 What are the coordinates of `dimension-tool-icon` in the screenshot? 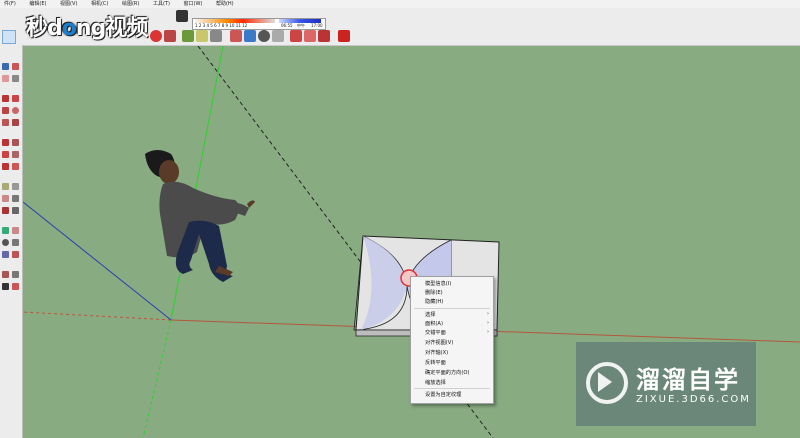 It's located at (15, 186).